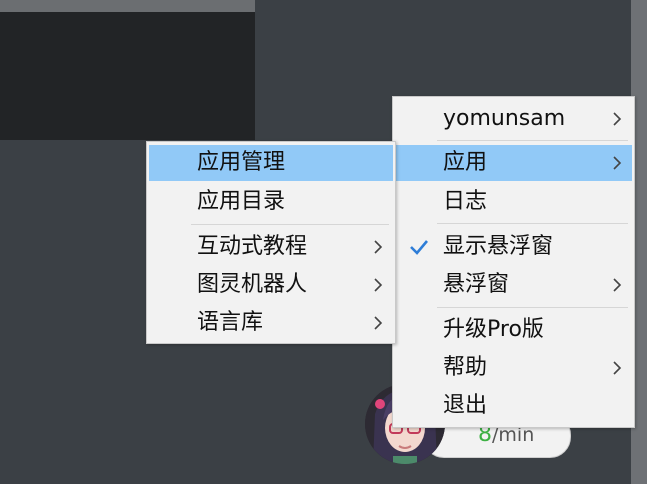  I want to click on menu-item-exit: 退出, so click(513, 406).